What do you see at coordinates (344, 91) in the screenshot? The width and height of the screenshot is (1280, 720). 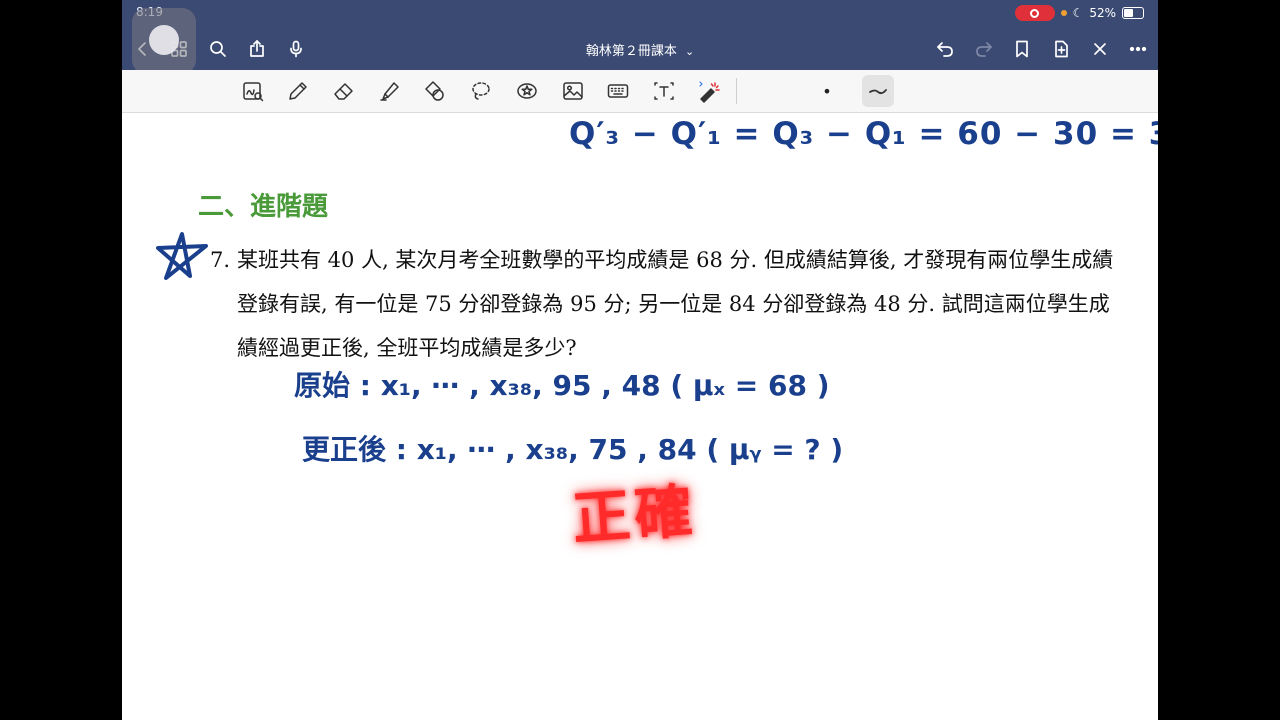 I see `eraser-icon` at bounding box center [344, 91].